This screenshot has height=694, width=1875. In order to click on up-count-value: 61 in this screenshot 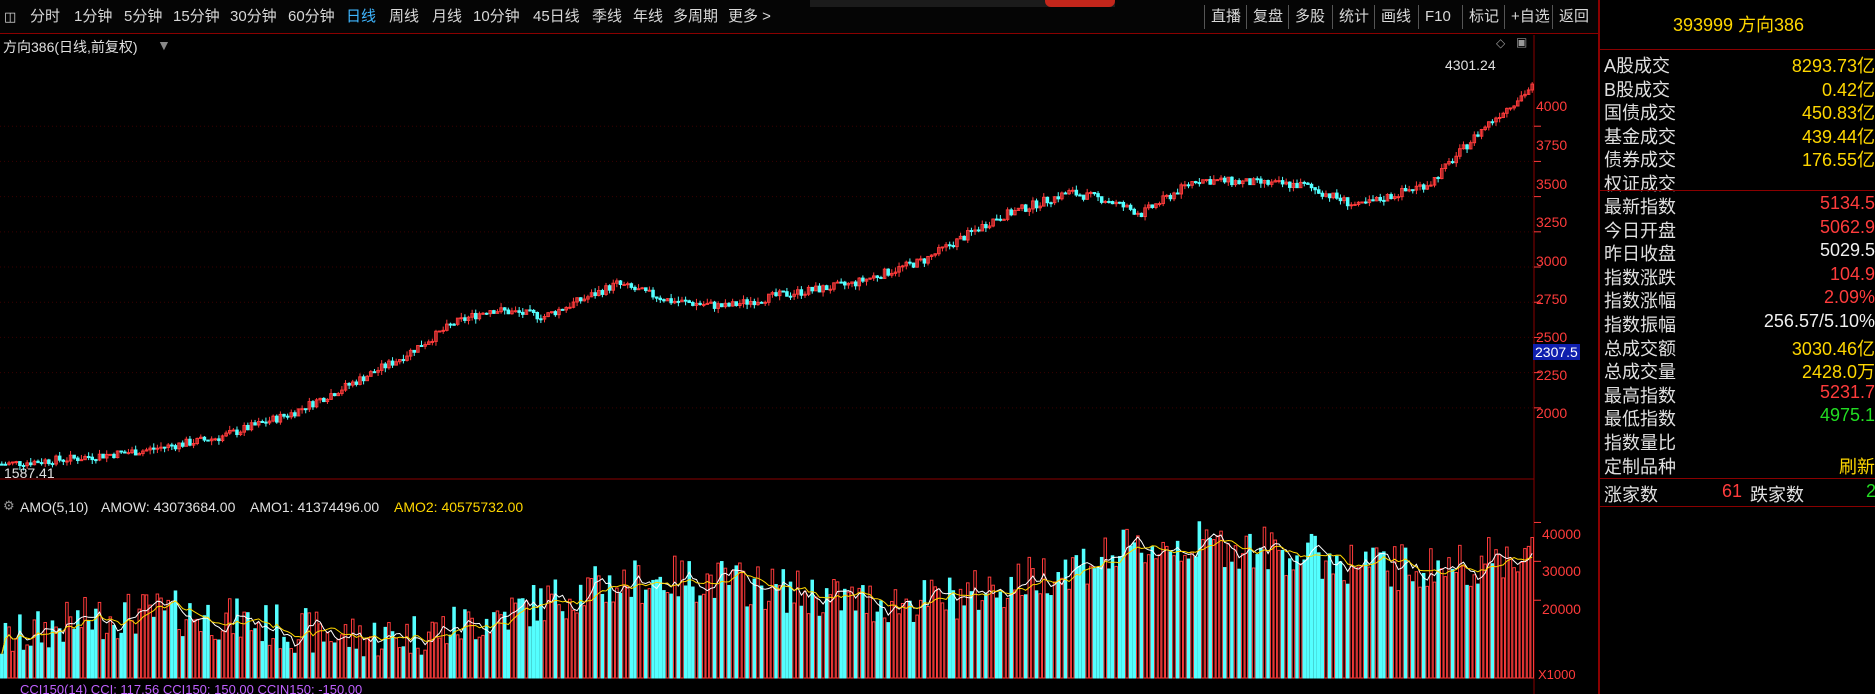, I will do `click(1732, 491)`.